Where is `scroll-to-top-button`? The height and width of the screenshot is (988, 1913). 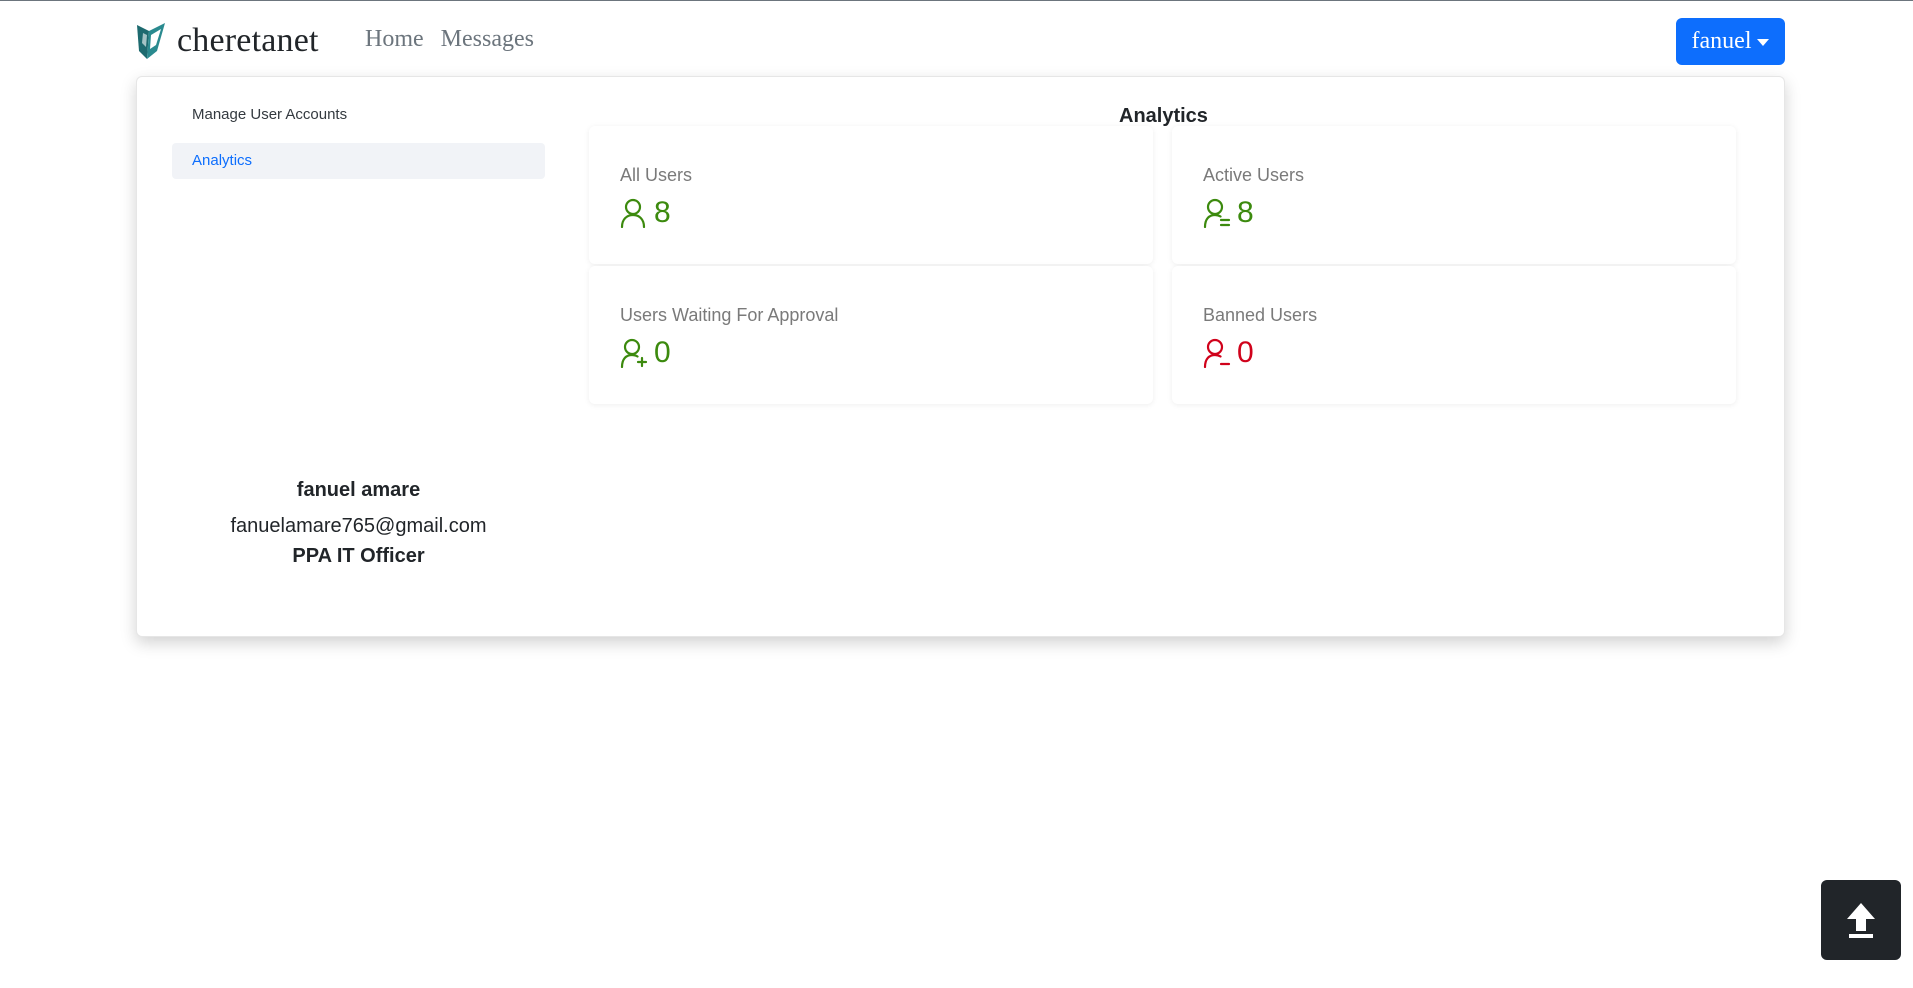
scroll-to-top-button is located at coordinates (1861, 920).